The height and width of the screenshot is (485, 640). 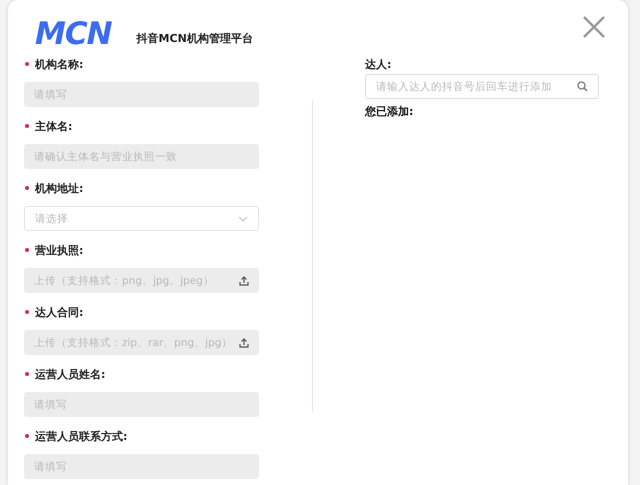 What do you see at coordinates (53, 126) in the screenshot?
I see `field-label: 主体名:` at bounding box center [53, 126].